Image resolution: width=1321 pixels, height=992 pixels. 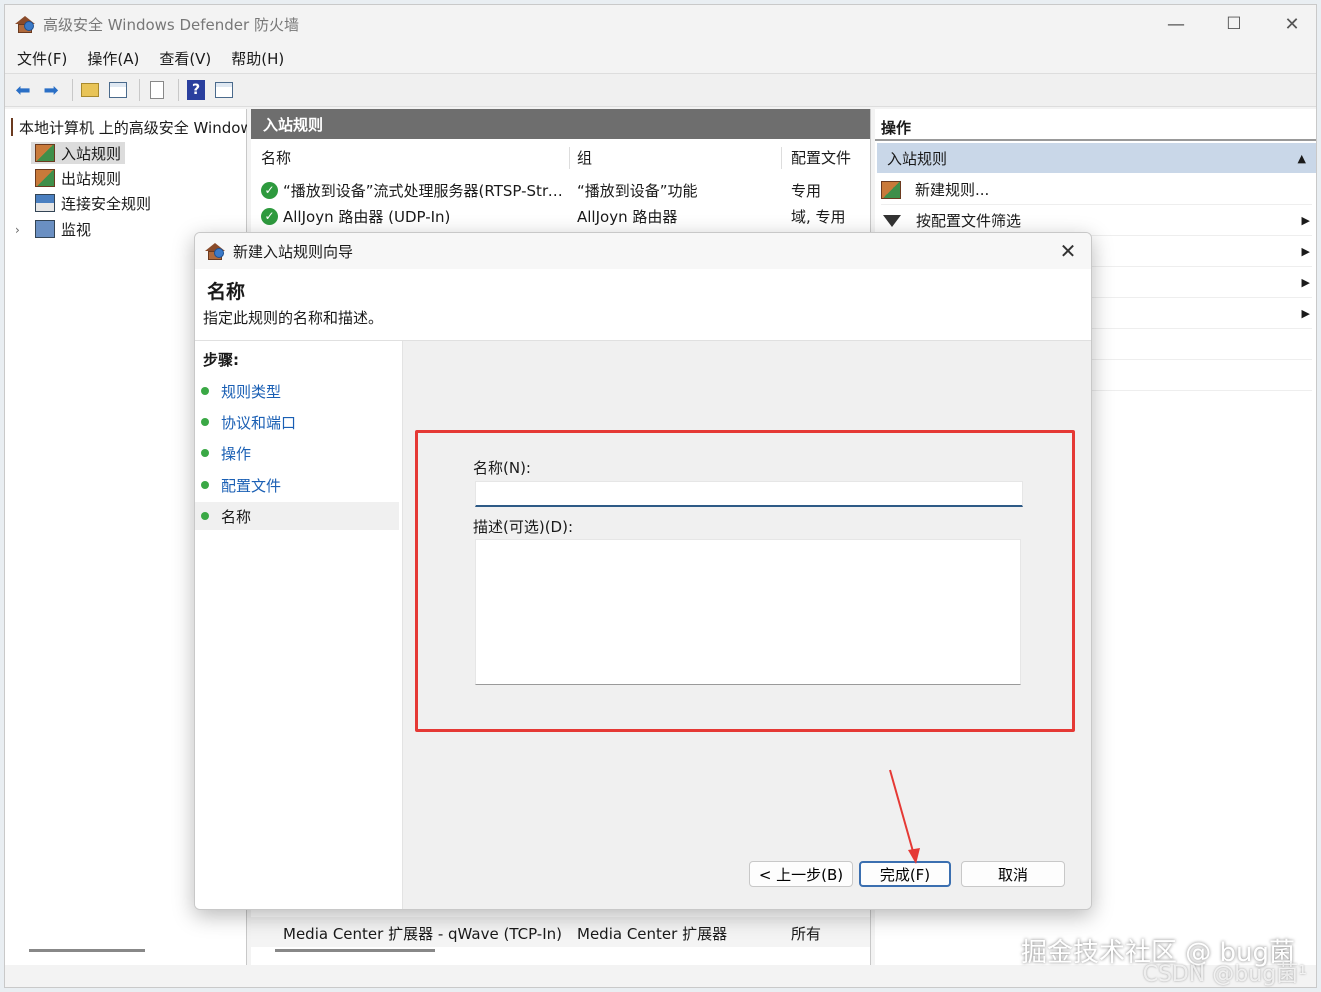 I want to click on rule-name: AllJoyn 路由器 (UDP-In), so click(x=367, y=216).